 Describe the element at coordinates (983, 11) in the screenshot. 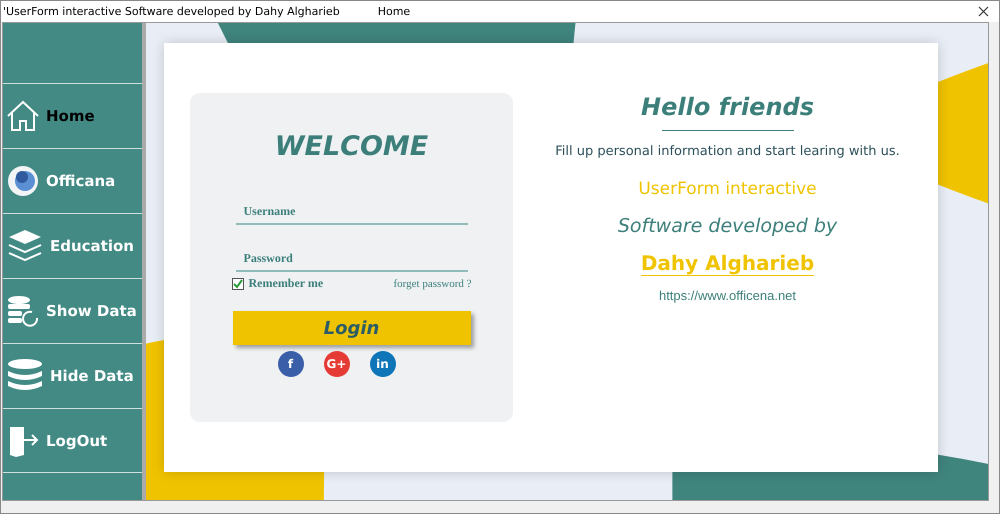

I see `close-icon` at that location.